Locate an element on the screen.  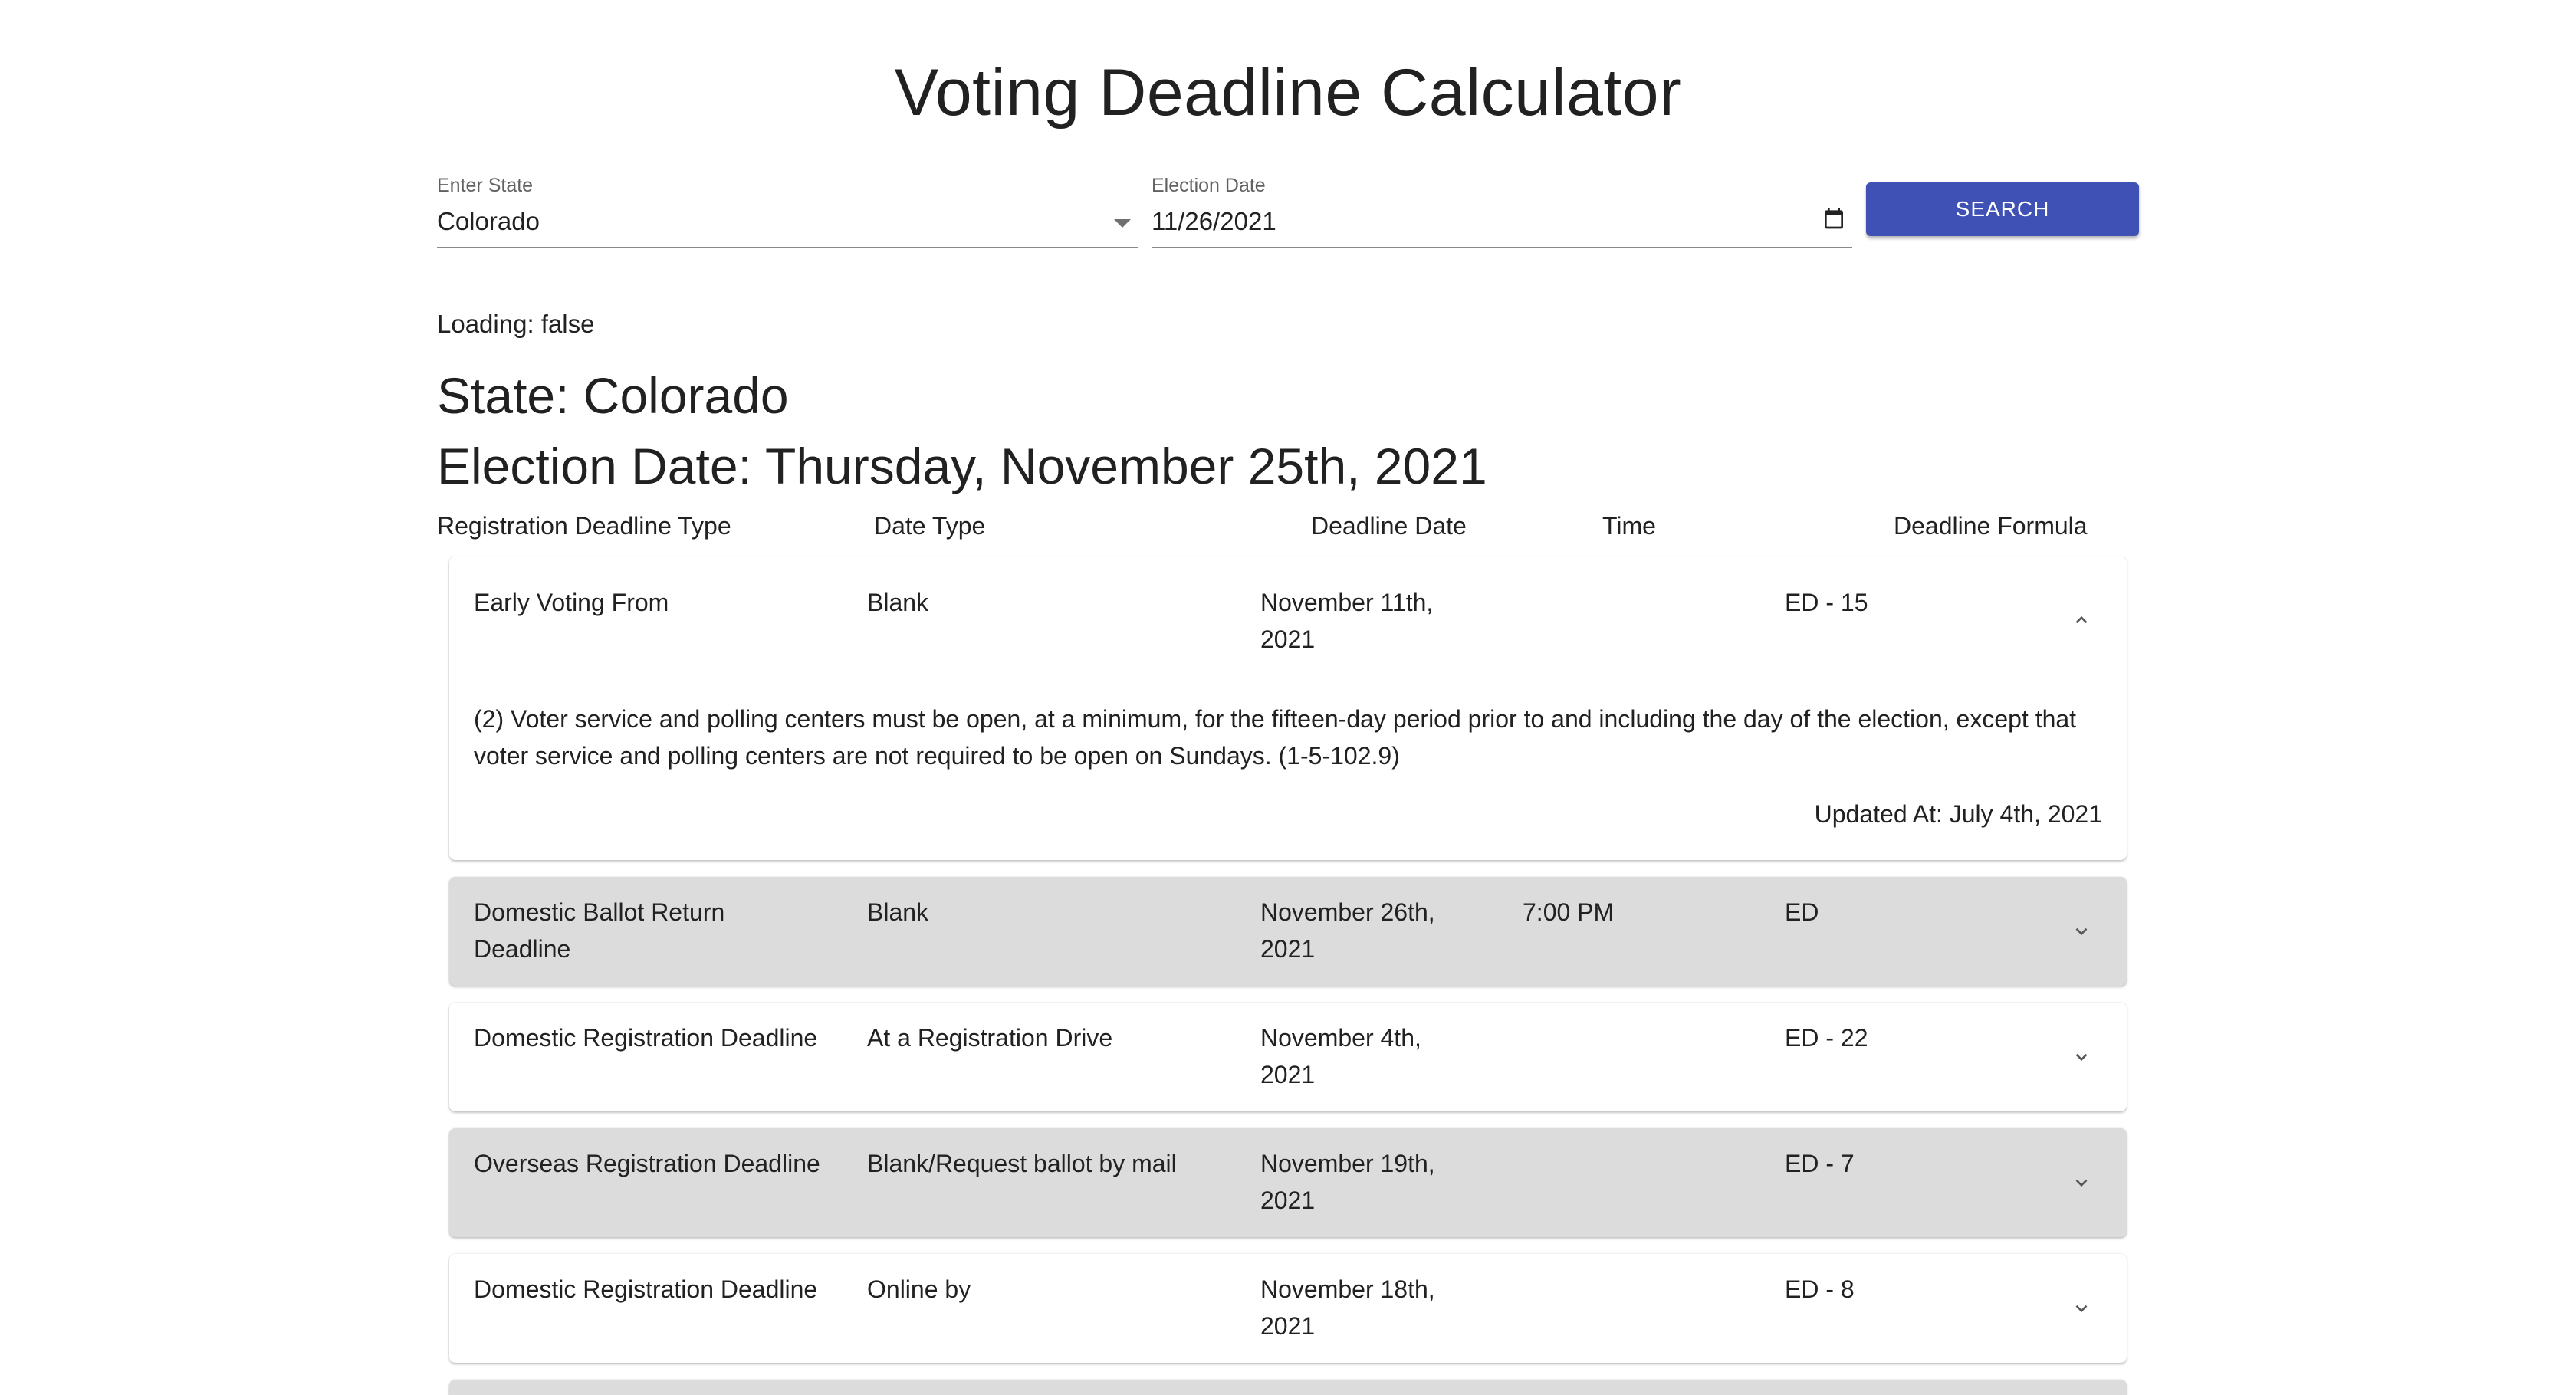
state-heading: State: Colorado is located at coordinates (613, 396).